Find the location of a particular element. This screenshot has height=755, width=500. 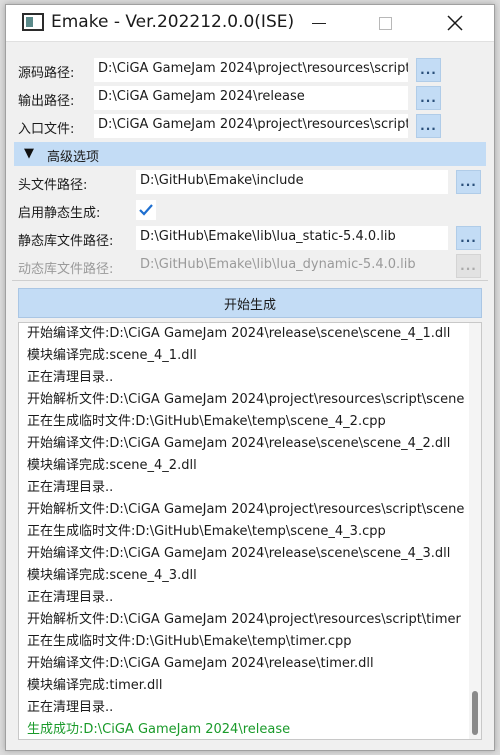

close-button is located at coordinates (455, 23).